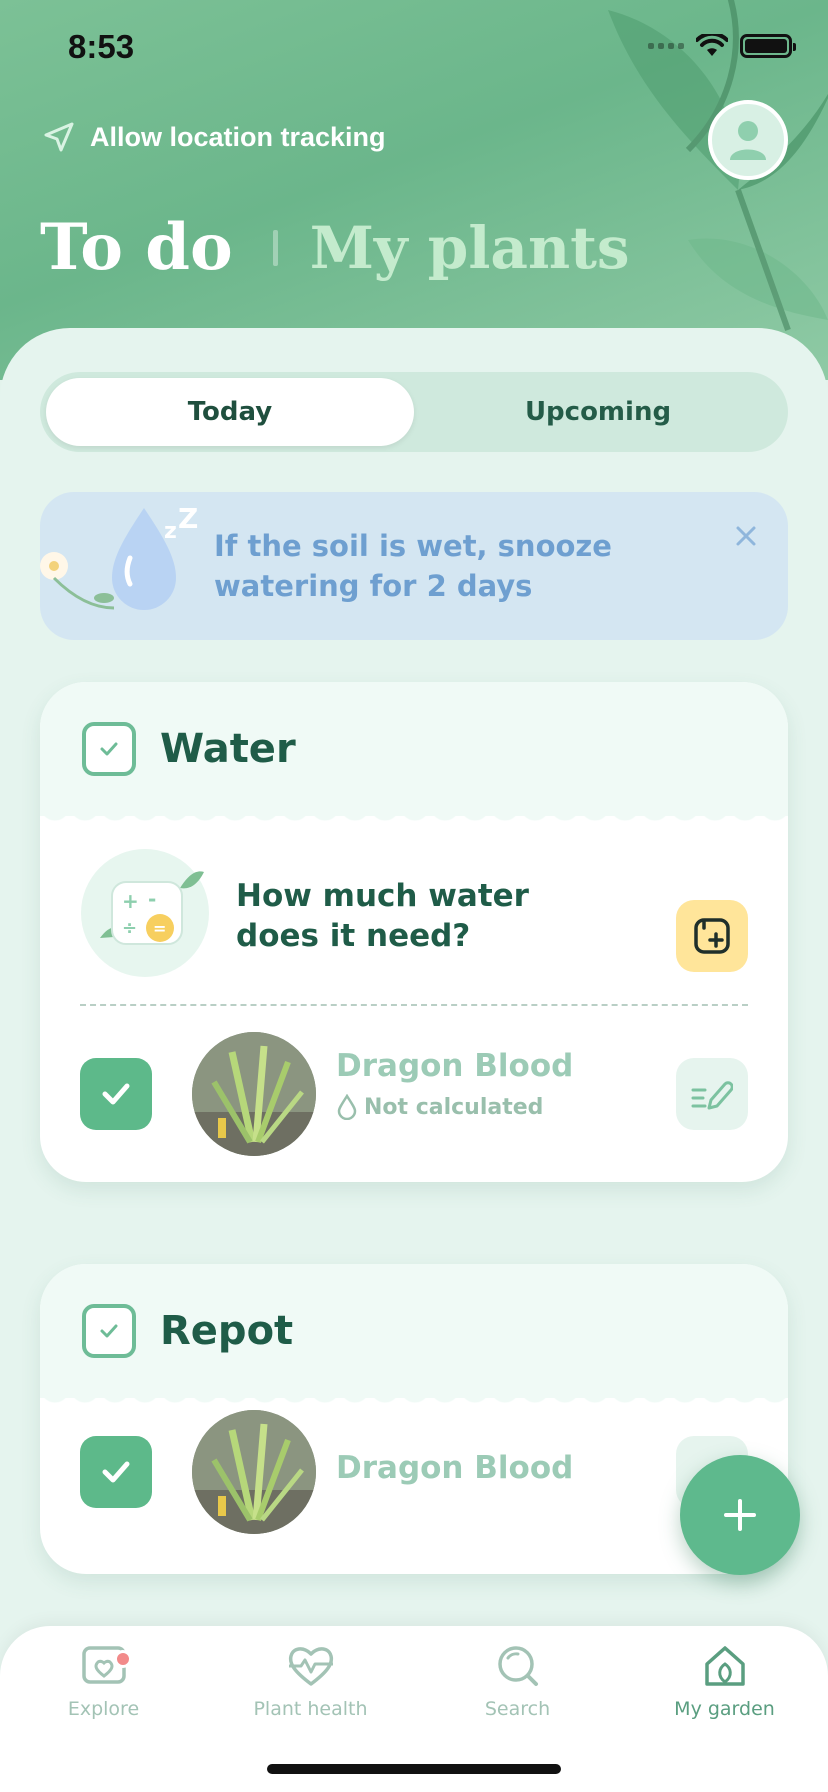 The height and width of the screenshot is (1792, 828). Describe the element at coordinates (228, 749) in the screenshot. I see `water-card-title: Water` at that location.